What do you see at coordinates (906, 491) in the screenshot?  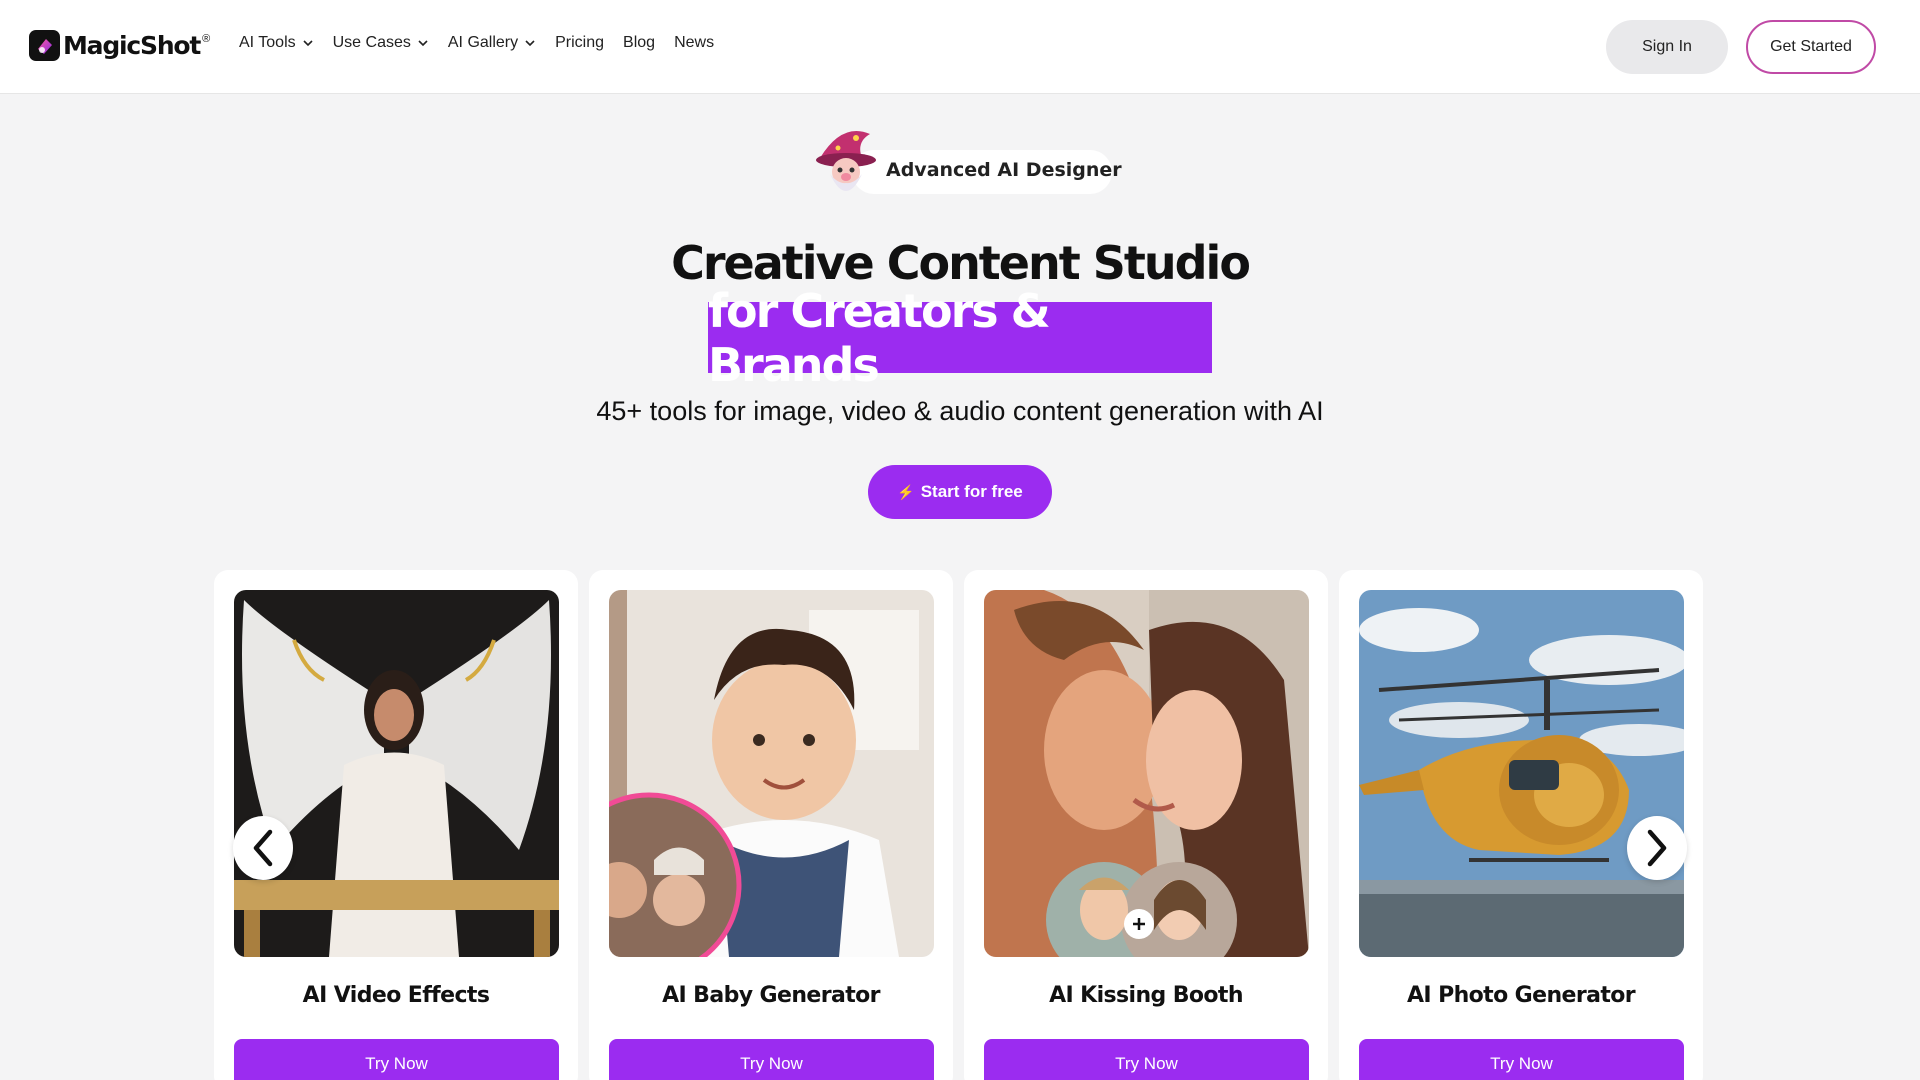 I see `bolt-icon: ⚡` at bounding box center [906, 491].